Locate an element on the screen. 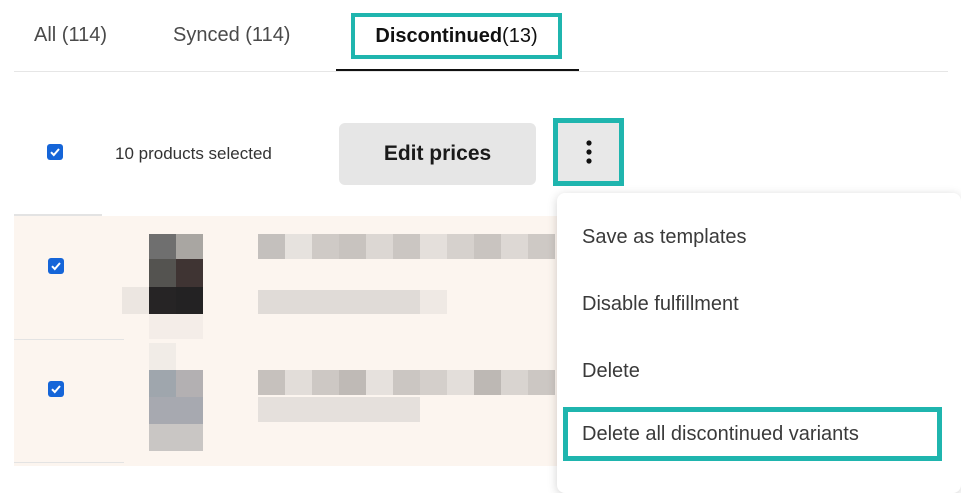 The width and height of the screenshot is (961, 493). tab-bar: All (114) Synced (114) Discontinued (13) is located at coordinates (480, 36).